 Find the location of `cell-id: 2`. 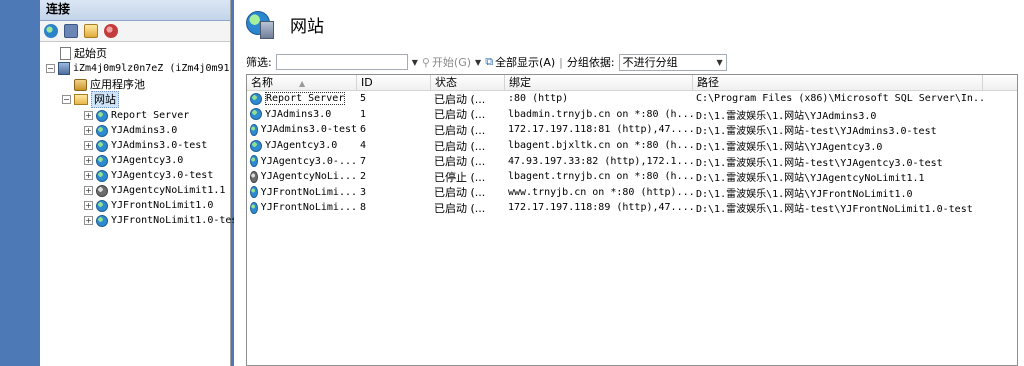

cell-id: 2 is located at coordinates (363, 177).